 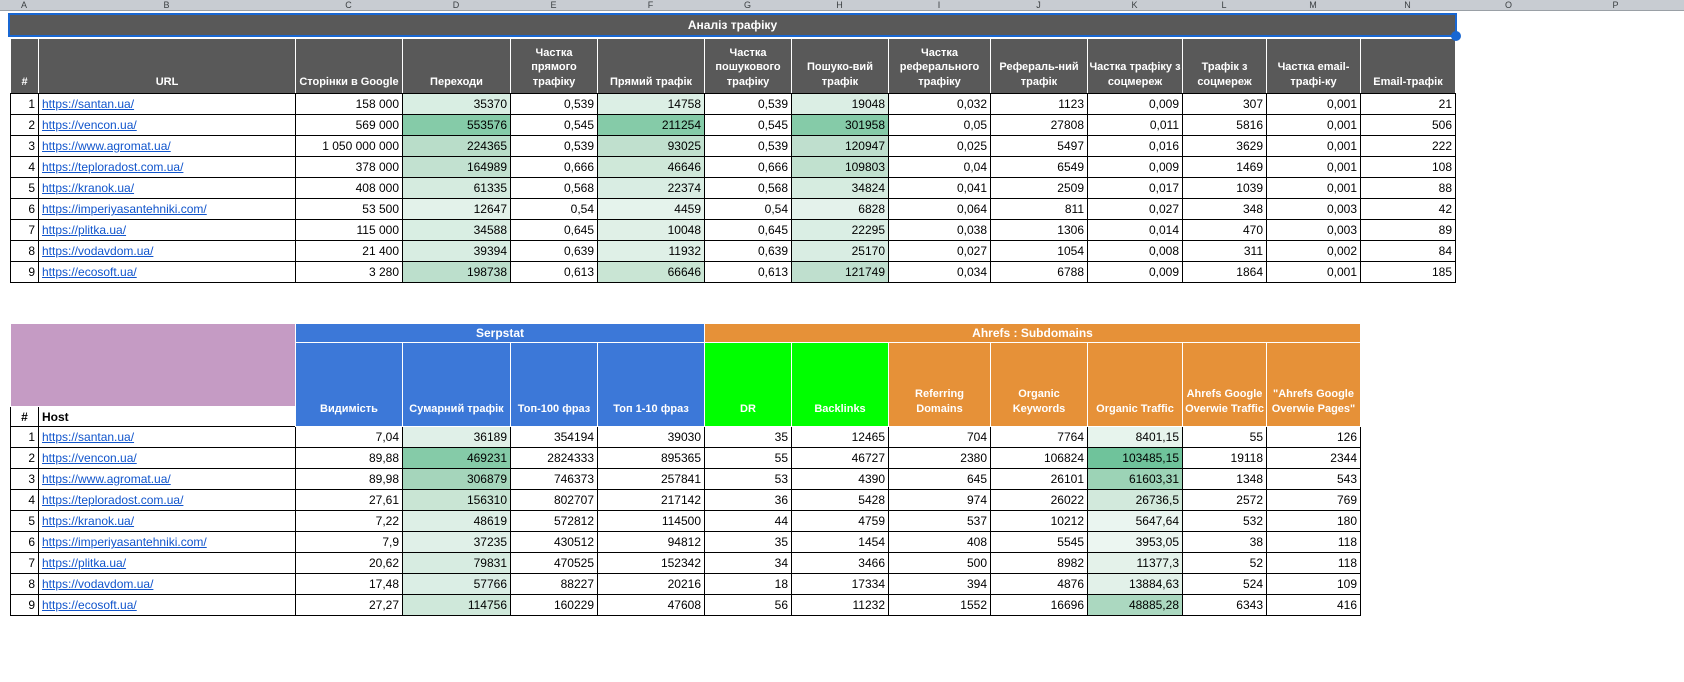 What do you see at coordinates (124, 209) in the screenshot?
I see `url-link: https://imperiyasantehniki.com/` at bounding box center [124, 209].